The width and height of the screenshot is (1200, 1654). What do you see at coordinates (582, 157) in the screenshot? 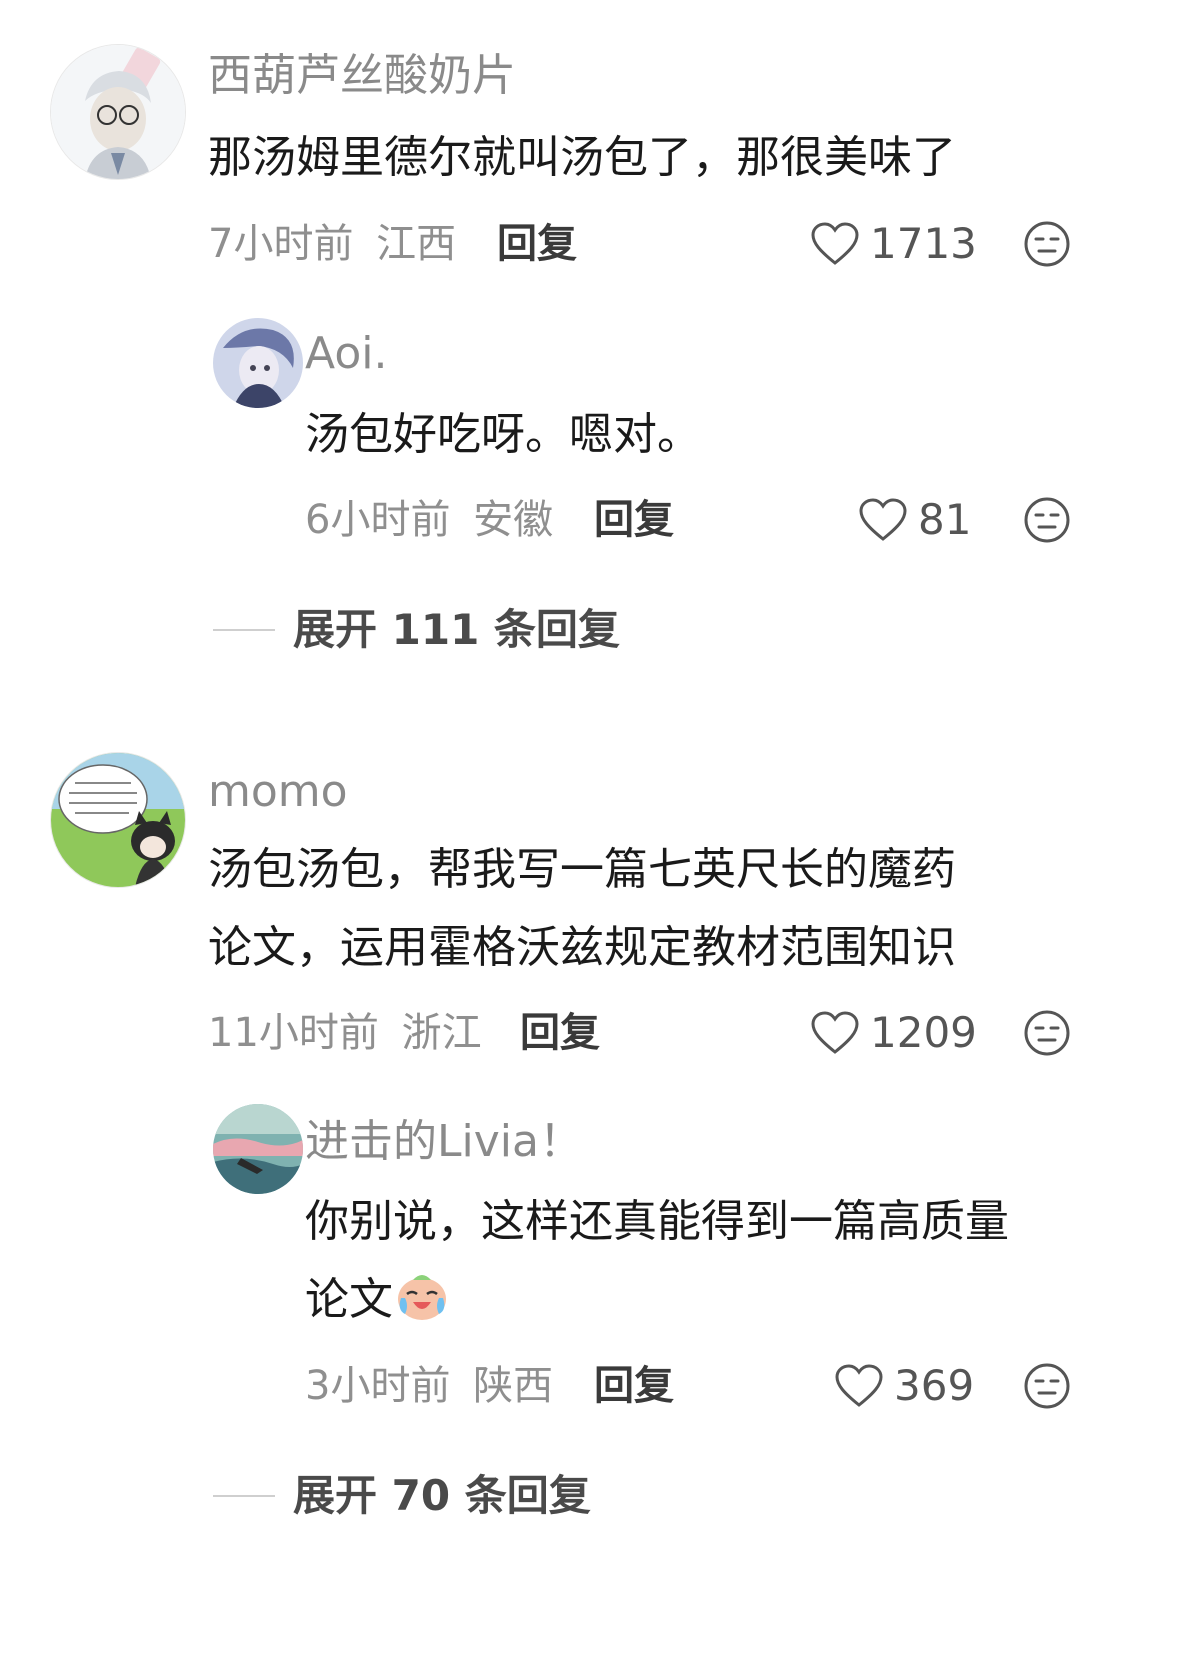
I see `comment-text: 那汤姆里德尔就叫汤包了，那很美味了` at bounding box center [582, 157].